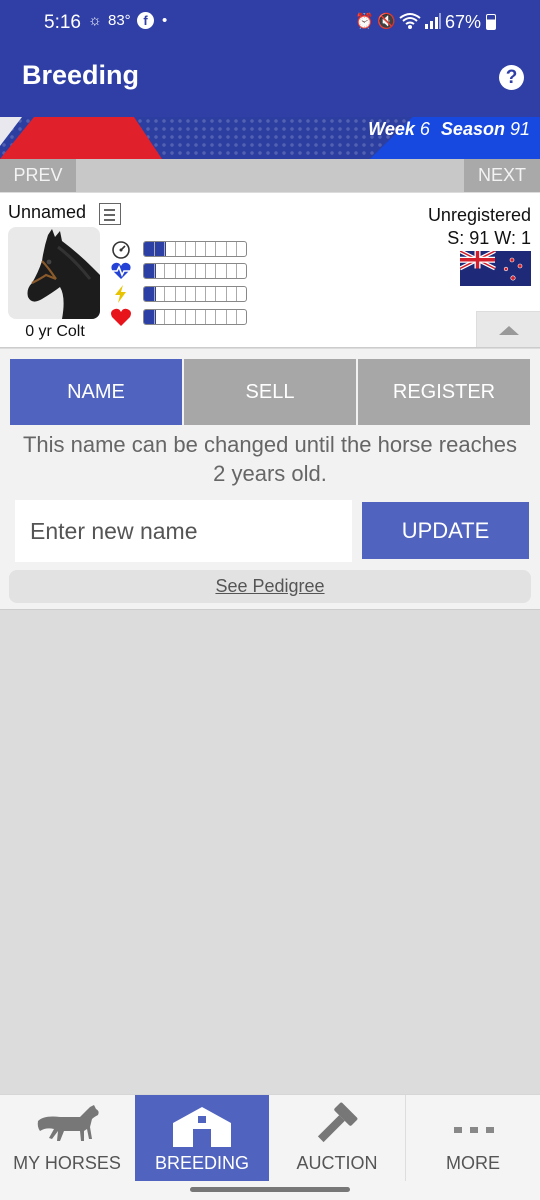 The width and height of the screenshot is (540, 1200). What do you see at coordinates (95, 20) in the screenshot?
I see `weather-icon: ☼` at bounding box center [95, 20].